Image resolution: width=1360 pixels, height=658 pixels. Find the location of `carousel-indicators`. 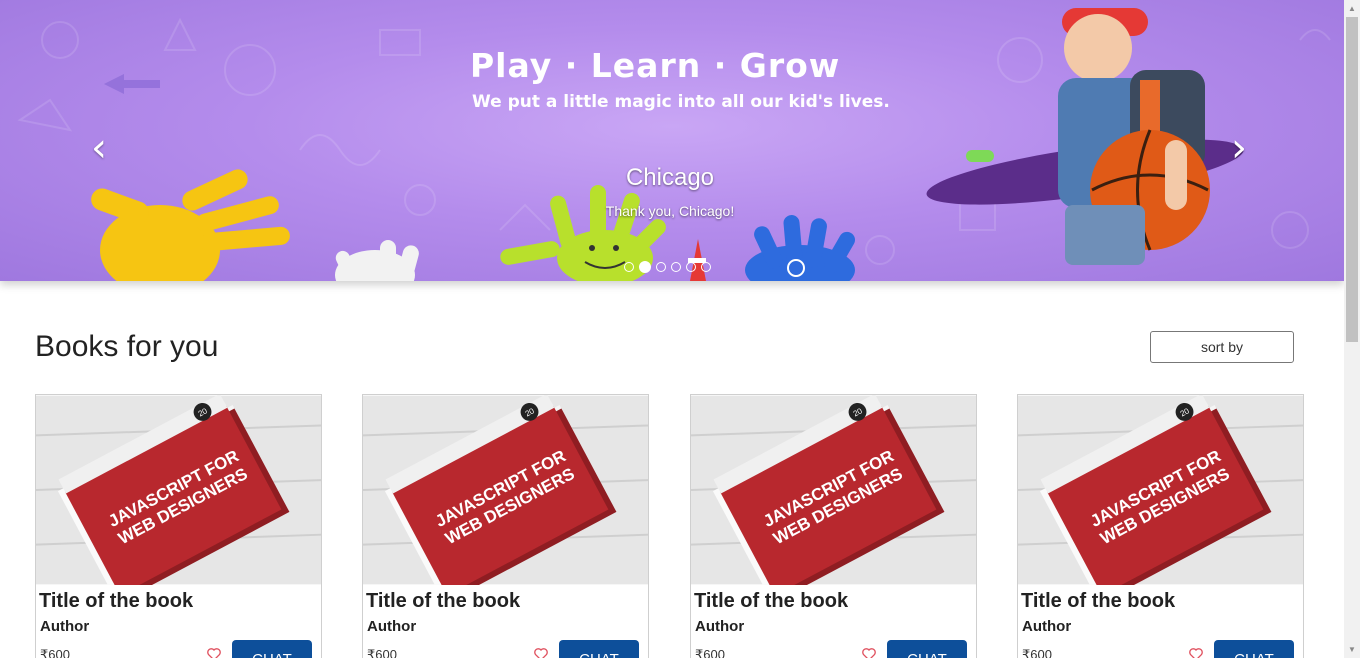

carousel-indicators is located at coordinates (667, 267).